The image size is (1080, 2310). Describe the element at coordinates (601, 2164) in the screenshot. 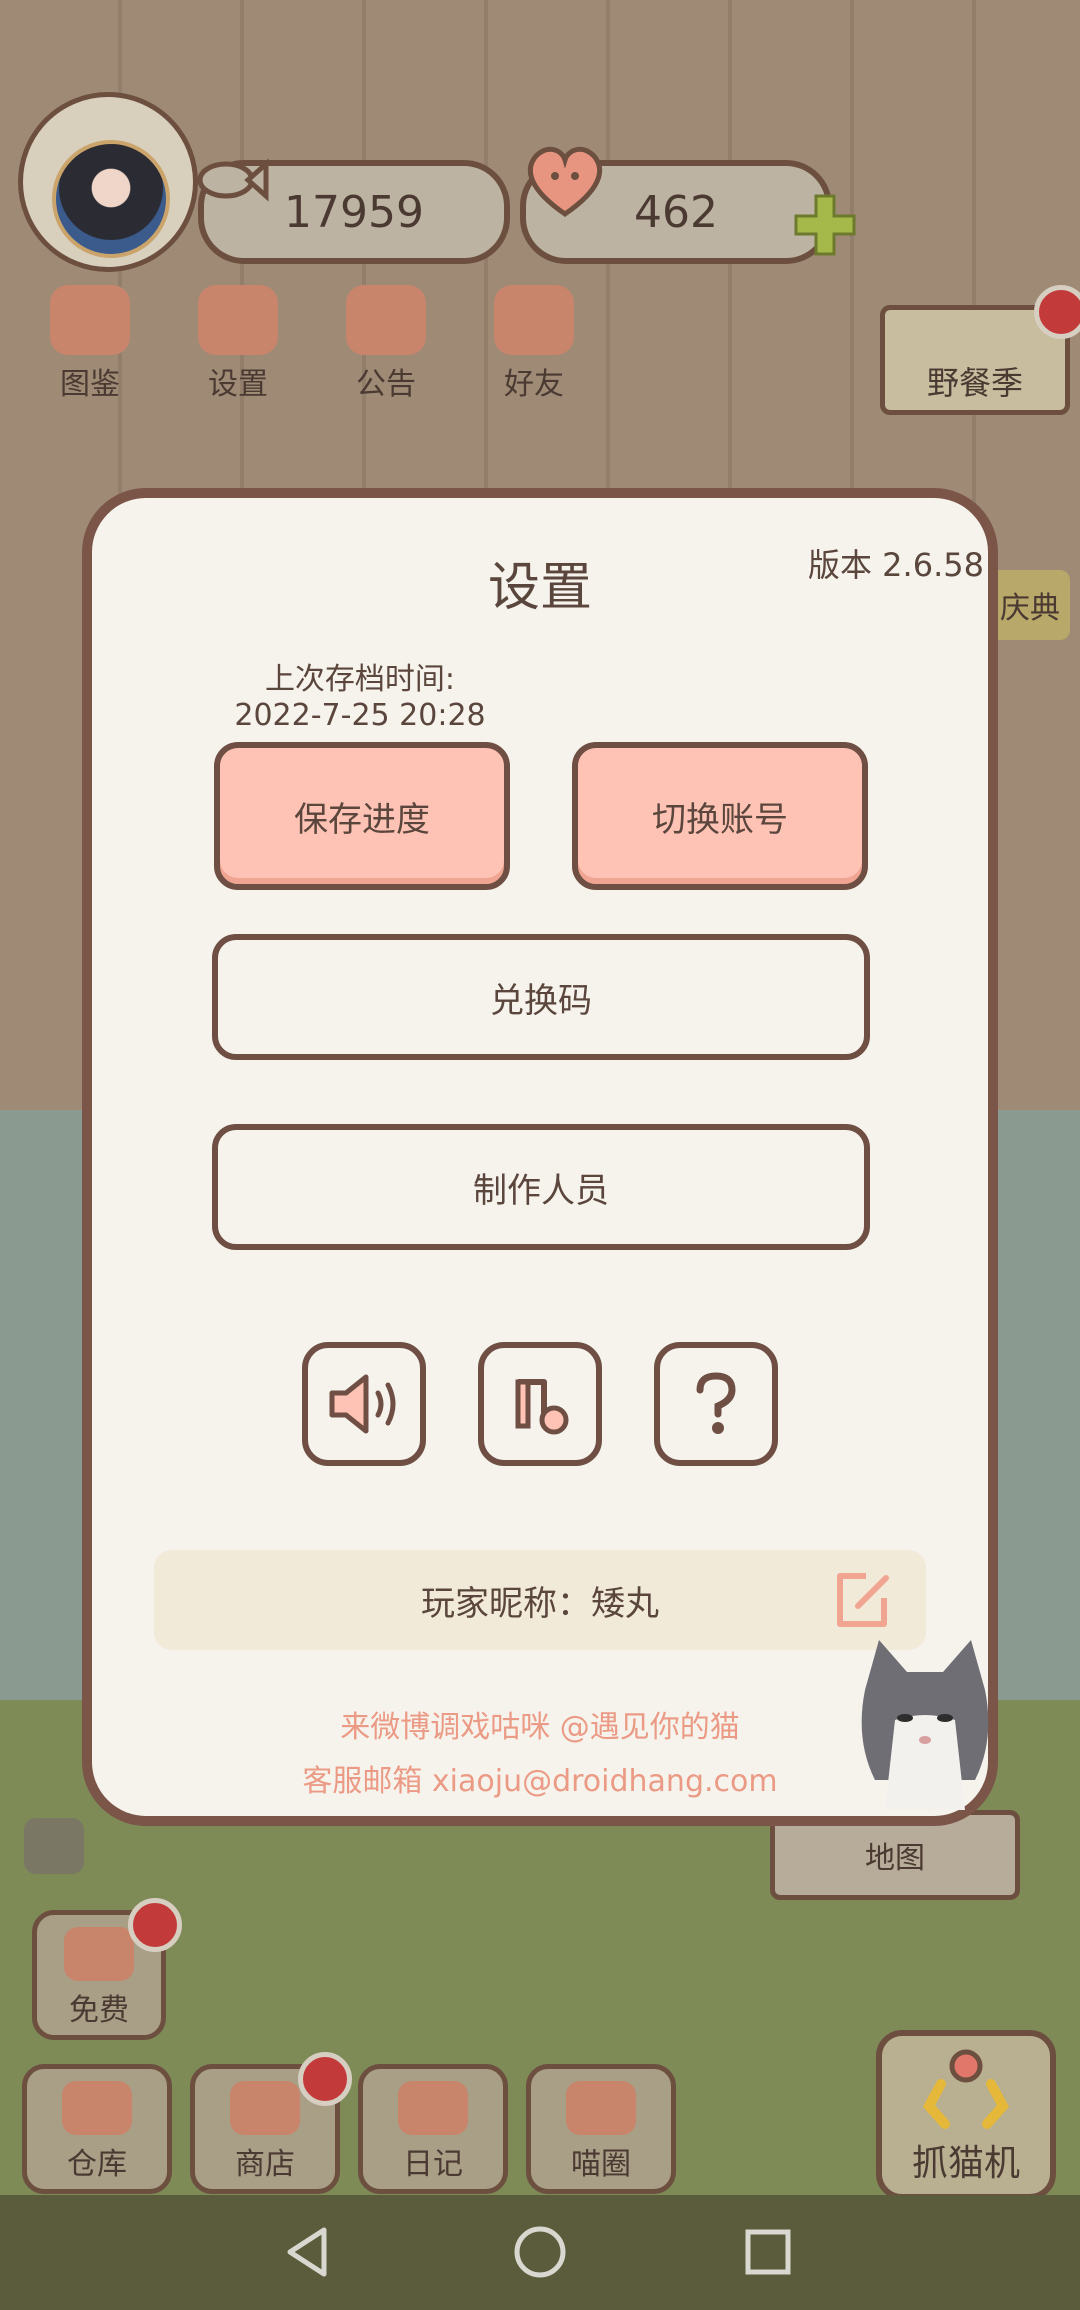

I see `tab-label: 喵圈` at that location.